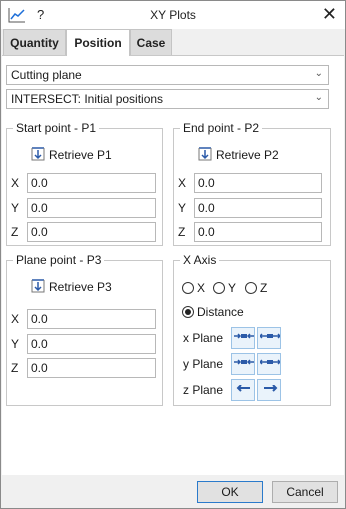  I want to click on x-plane-label: x Plane, so click(203, 338).